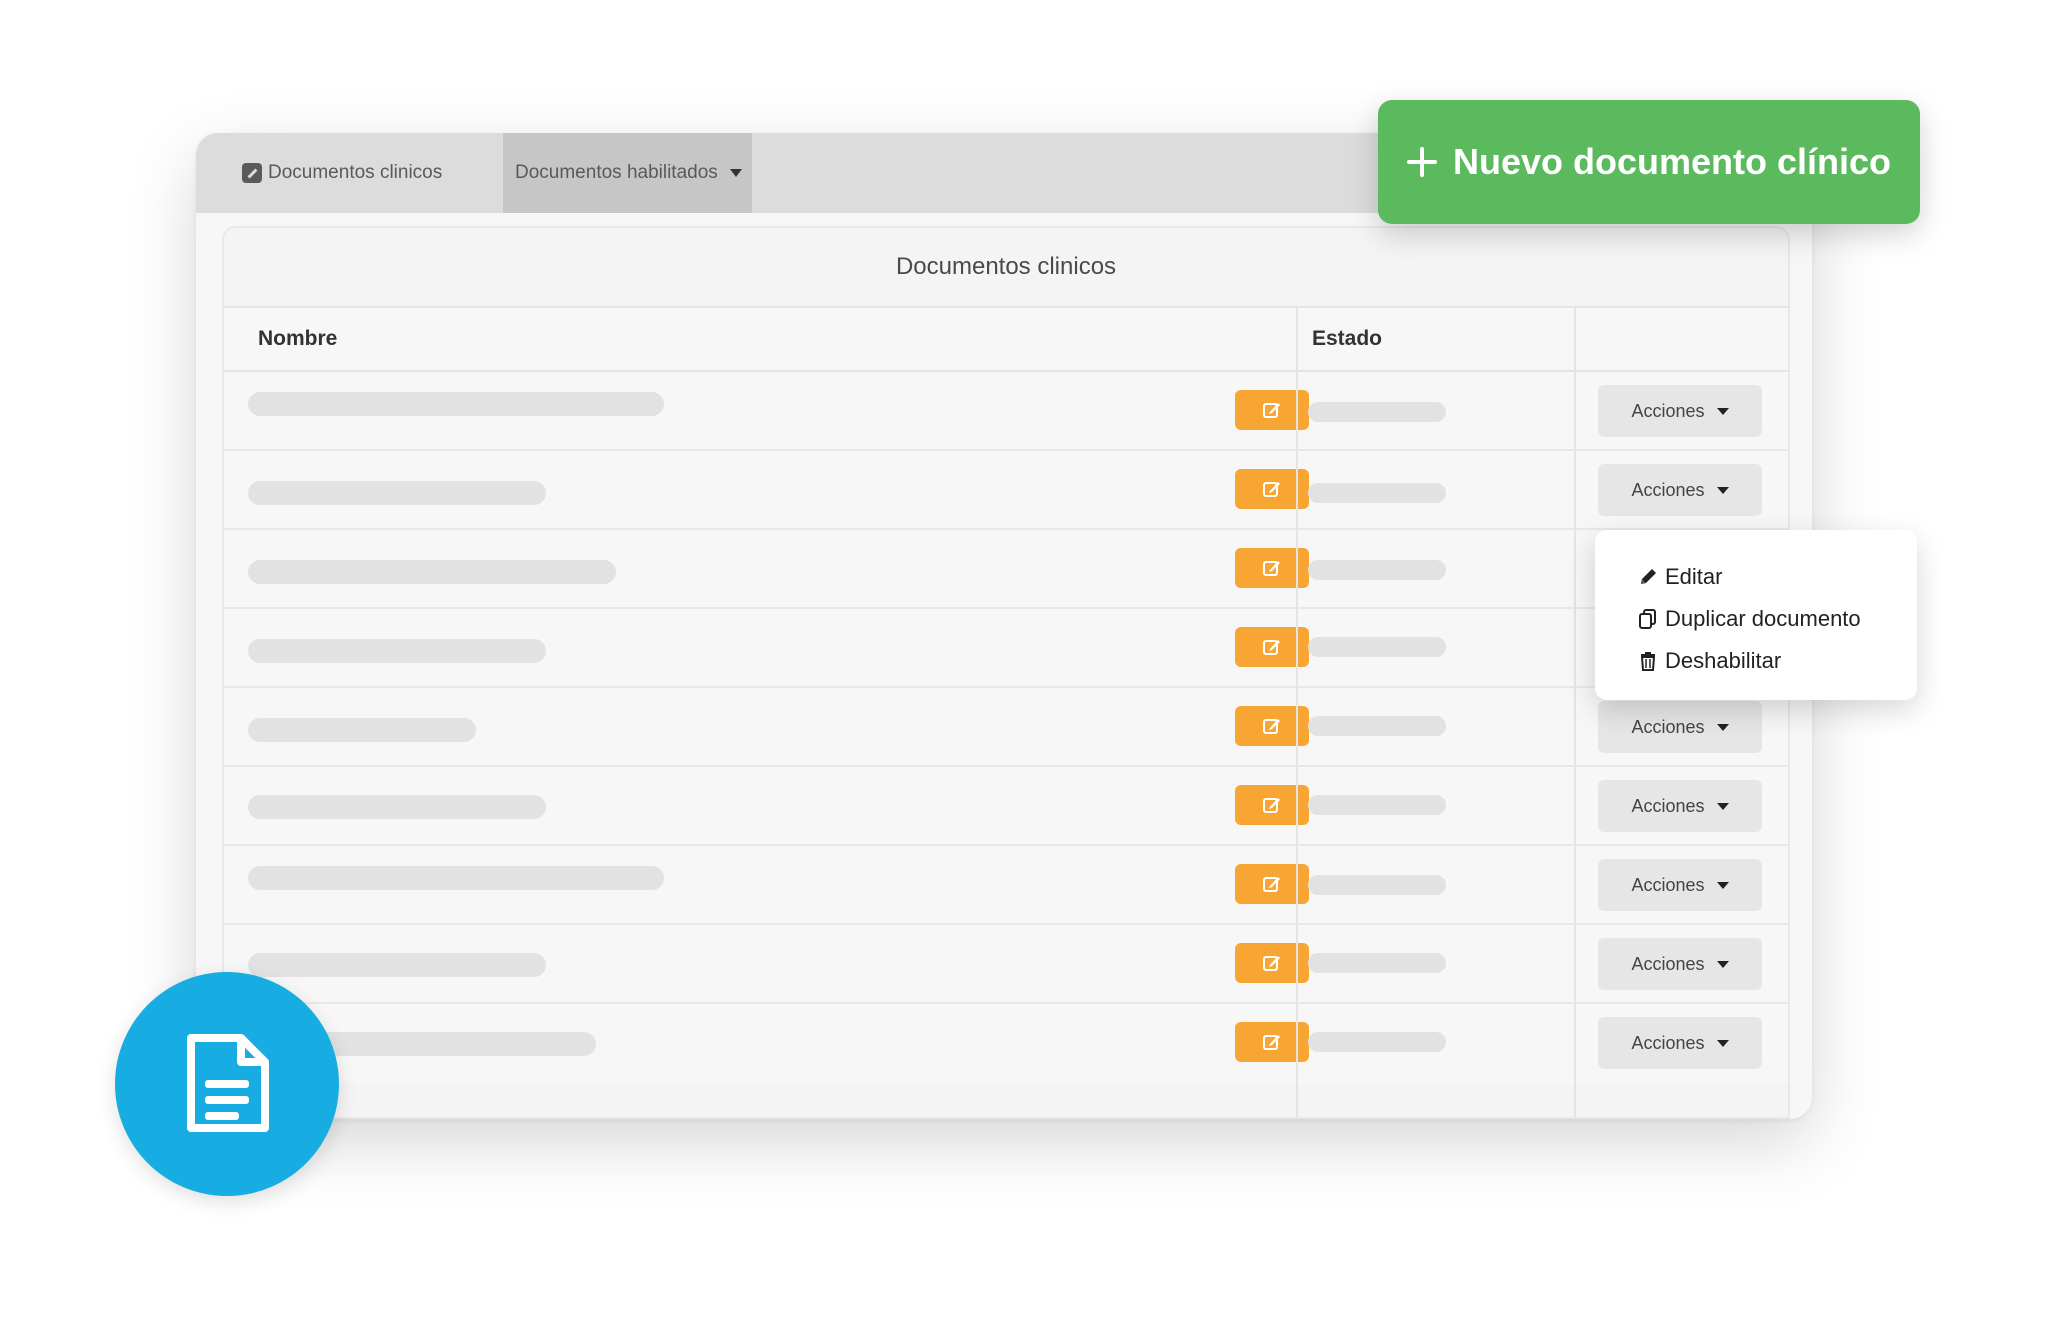  What do you see at coordinates (1723, 660) in the screenshot?
I see `menu-item-label: Deshabilitar` at bounding box center [1723, 660].